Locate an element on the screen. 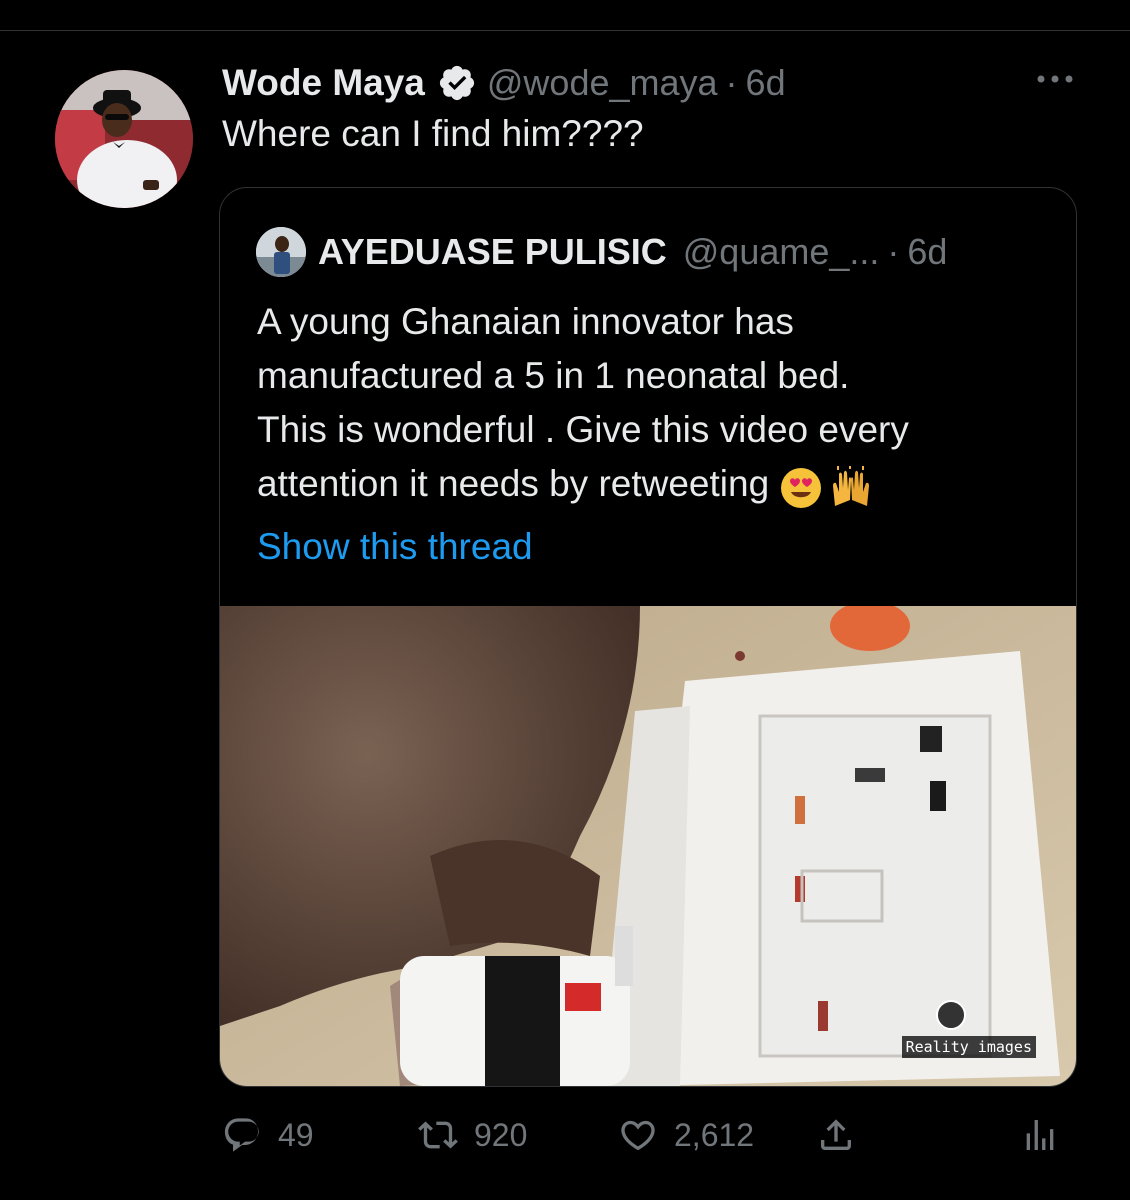 This screenshot has height=1200, width=1130. quoted-text-line: attention it needs by retweeting is located at coordinates (513, 483).